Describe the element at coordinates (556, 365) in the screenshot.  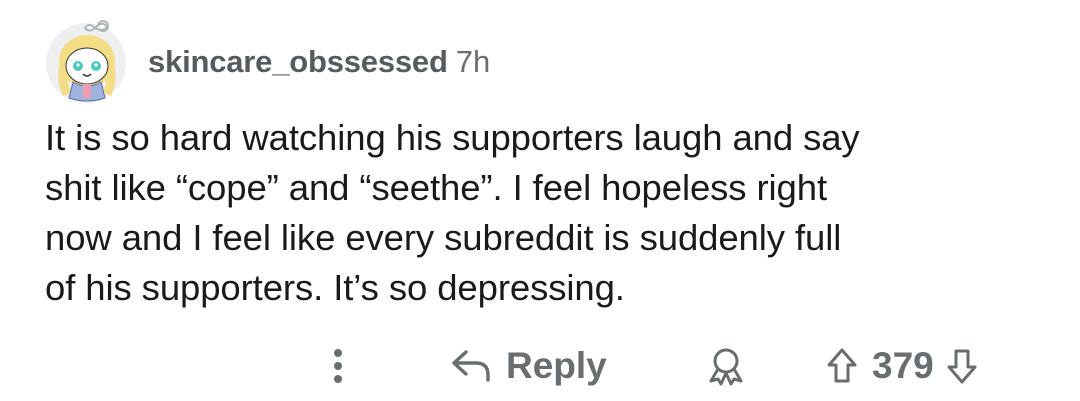
I see `reply-label: Reply` at that location.